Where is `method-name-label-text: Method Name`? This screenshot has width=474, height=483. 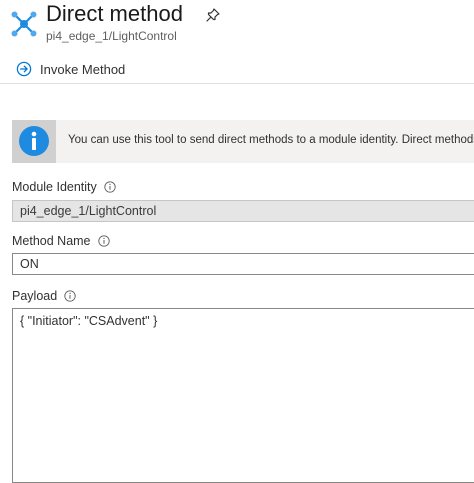
method-name-label-text: Method Name is located at coordinates (51, 241).